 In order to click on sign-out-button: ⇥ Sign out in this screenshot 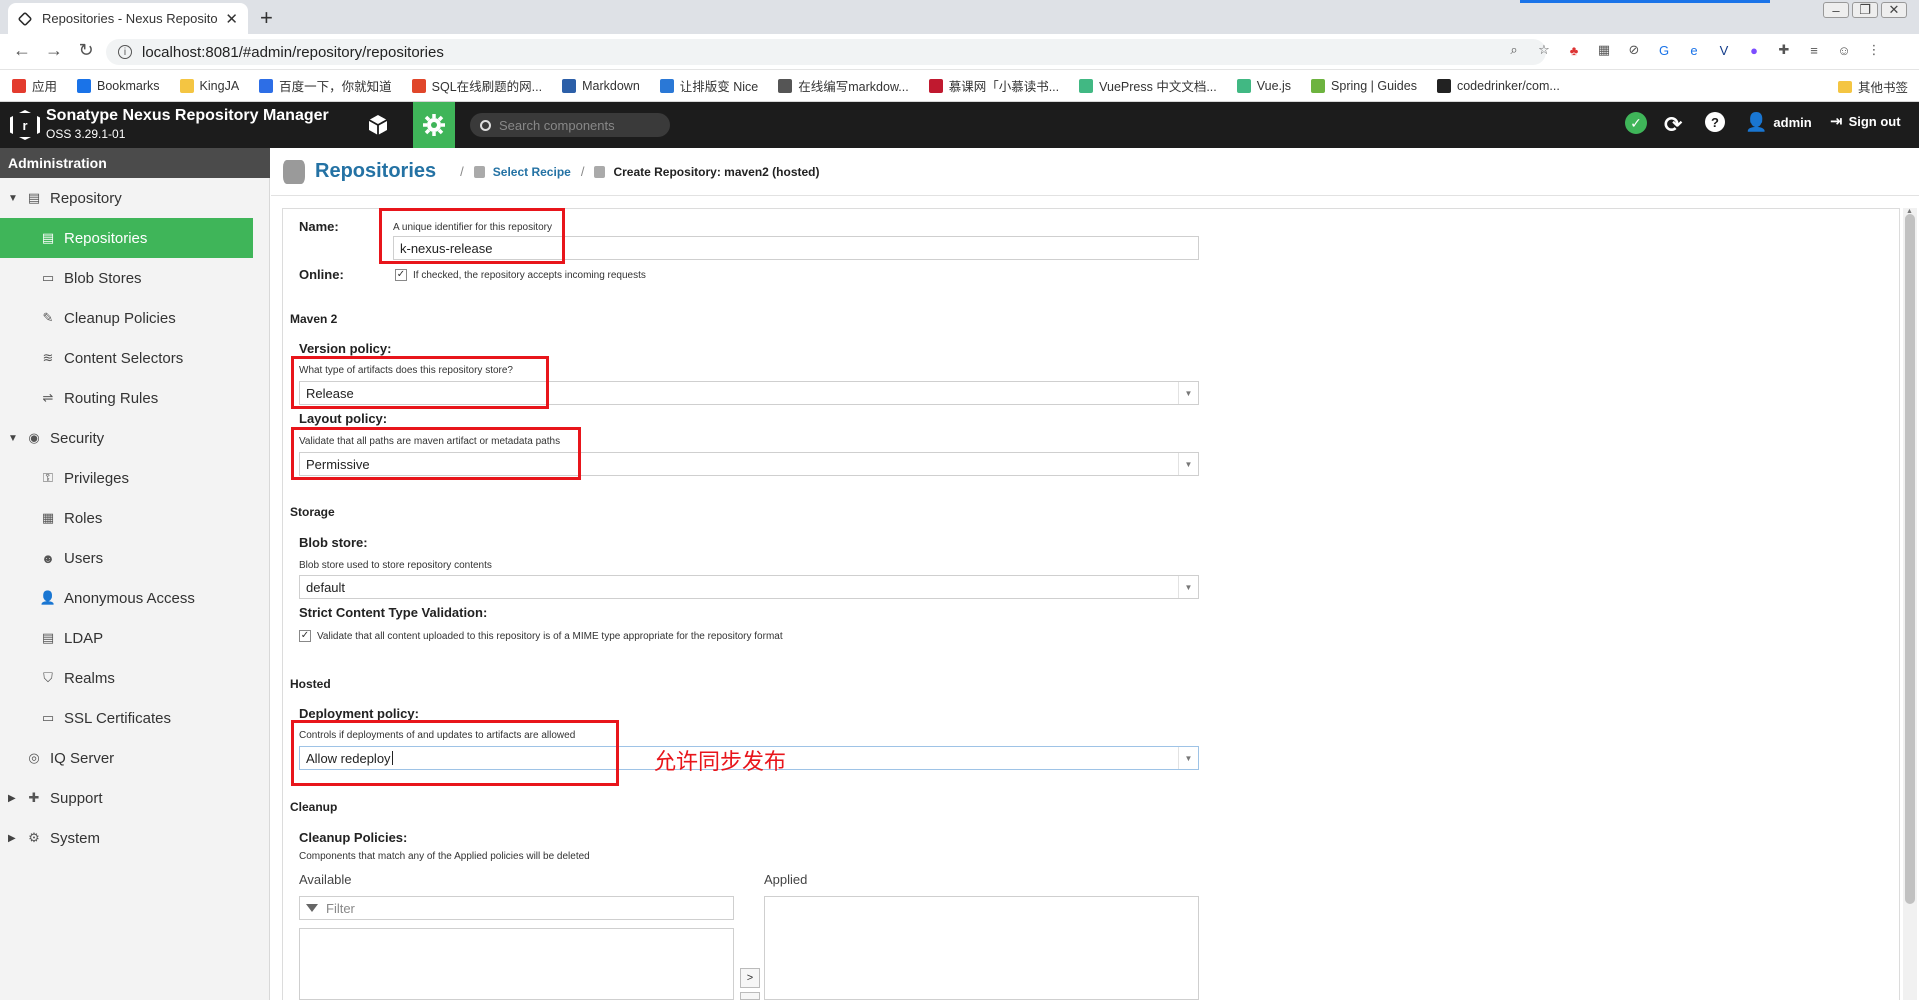, I will do `click(1865, 121)`.